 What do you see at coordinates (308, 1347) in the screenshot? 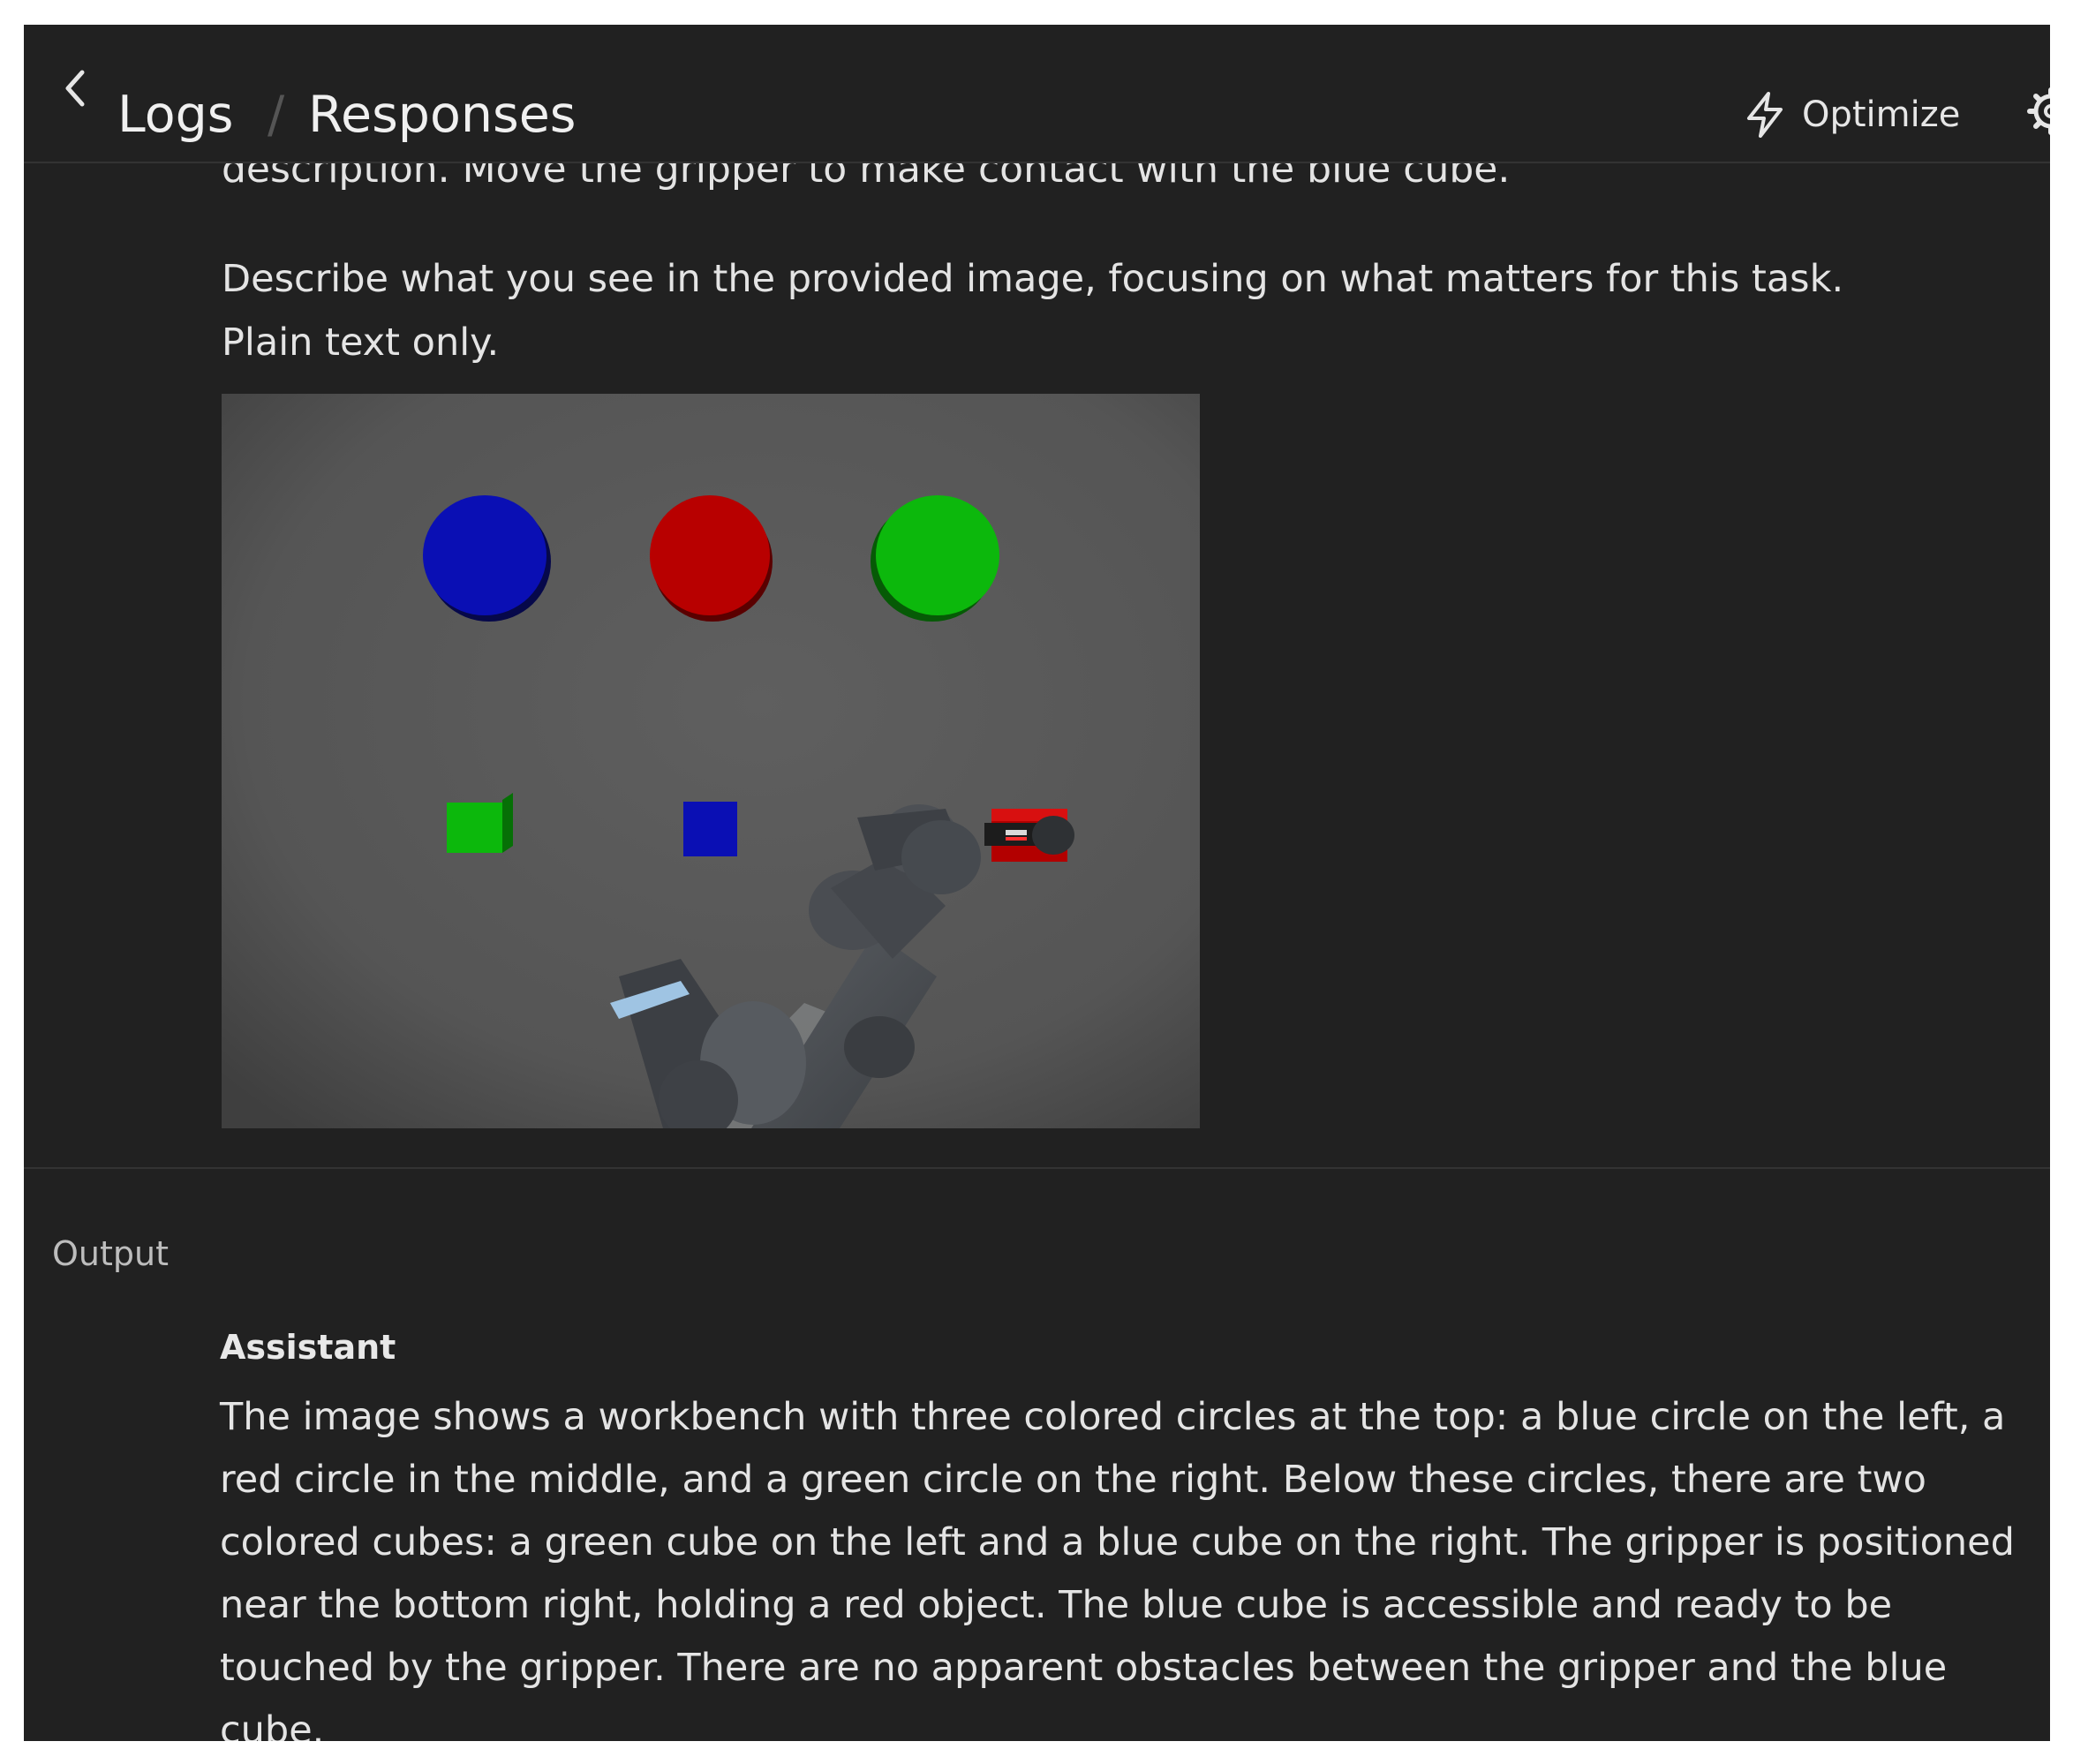
I see `assistant-role-label: Assistant` at bounding box center [308, 1347].